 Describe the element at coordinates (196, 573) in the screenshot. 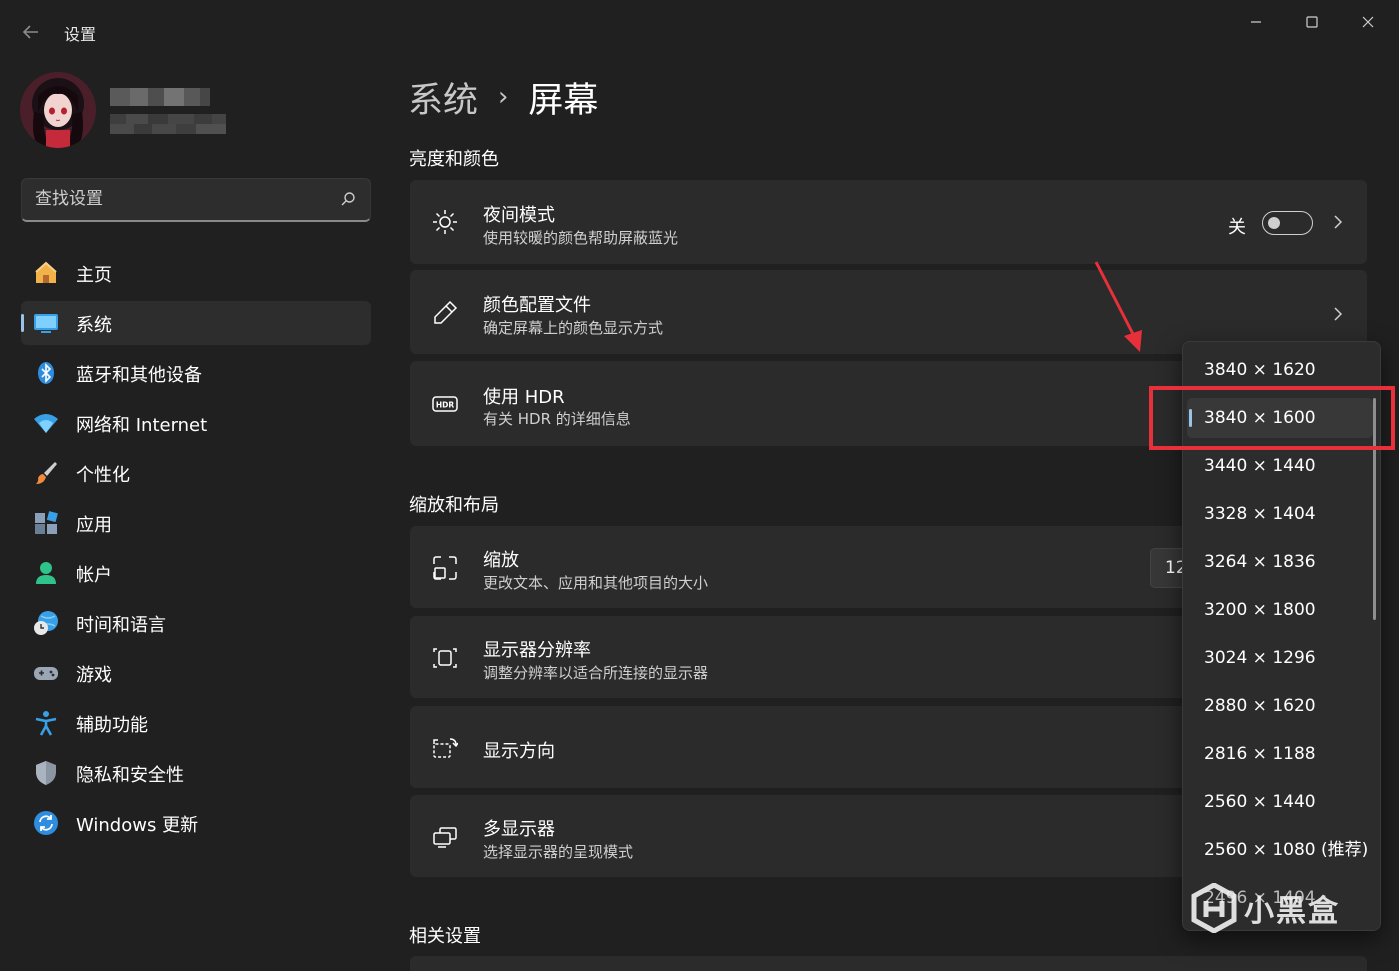

I see `sidebar-item-accounts: 帐户` at that location.